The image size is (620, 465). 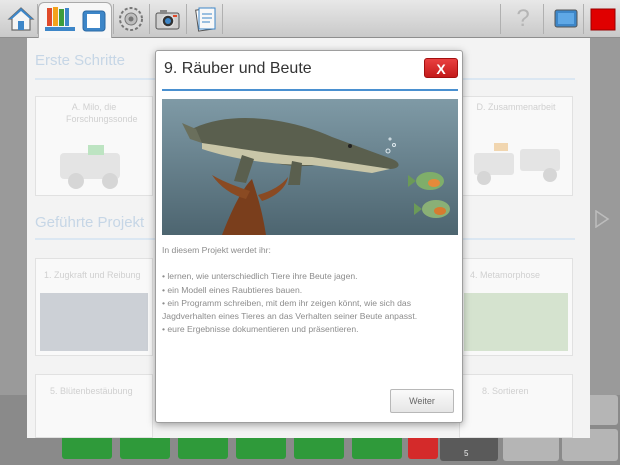 I want to click on section-title-first-steps: Erste Schritte, so click(x=80, y=60).